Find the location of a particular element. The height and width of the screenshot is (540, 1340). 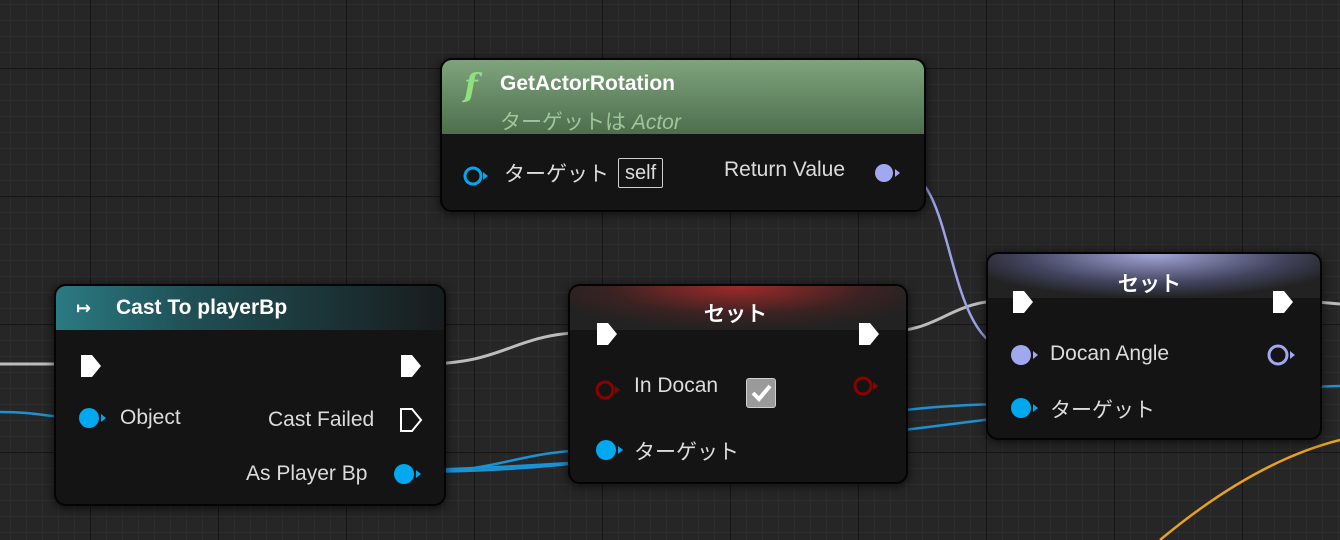

checkmark-icon is located at coordinates (761, 393).